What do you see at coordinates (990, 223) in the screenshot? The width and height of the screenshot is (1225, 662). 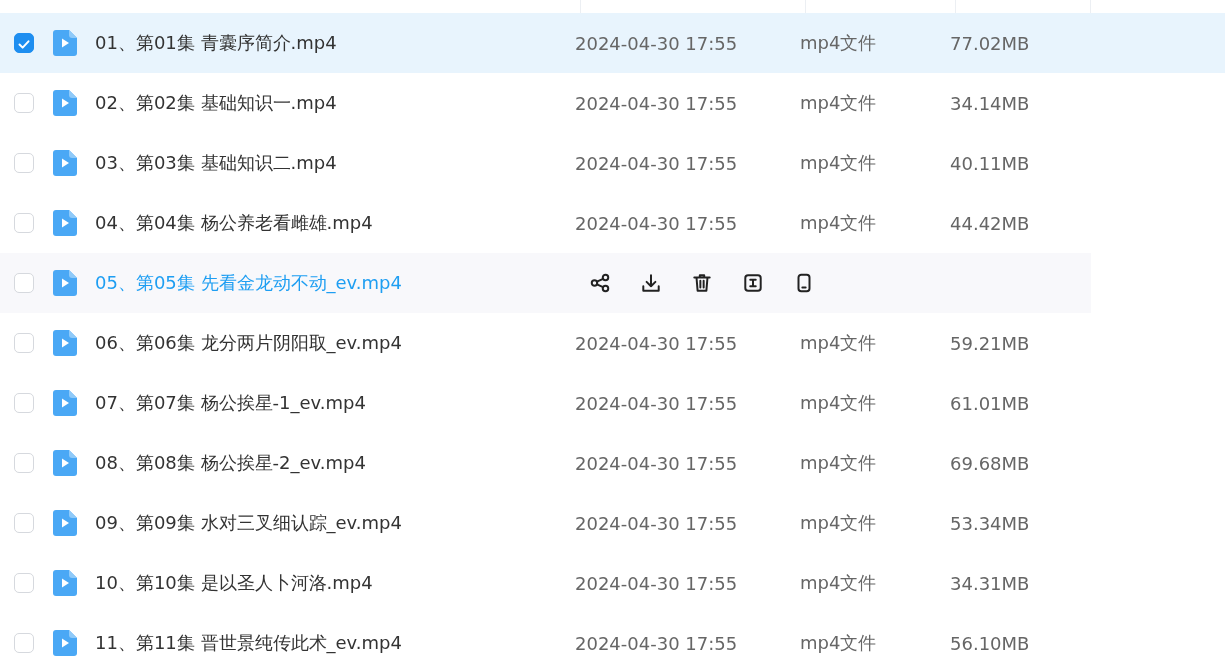 I see `file-size: 44.42MB` at bounding box center [990, 223].